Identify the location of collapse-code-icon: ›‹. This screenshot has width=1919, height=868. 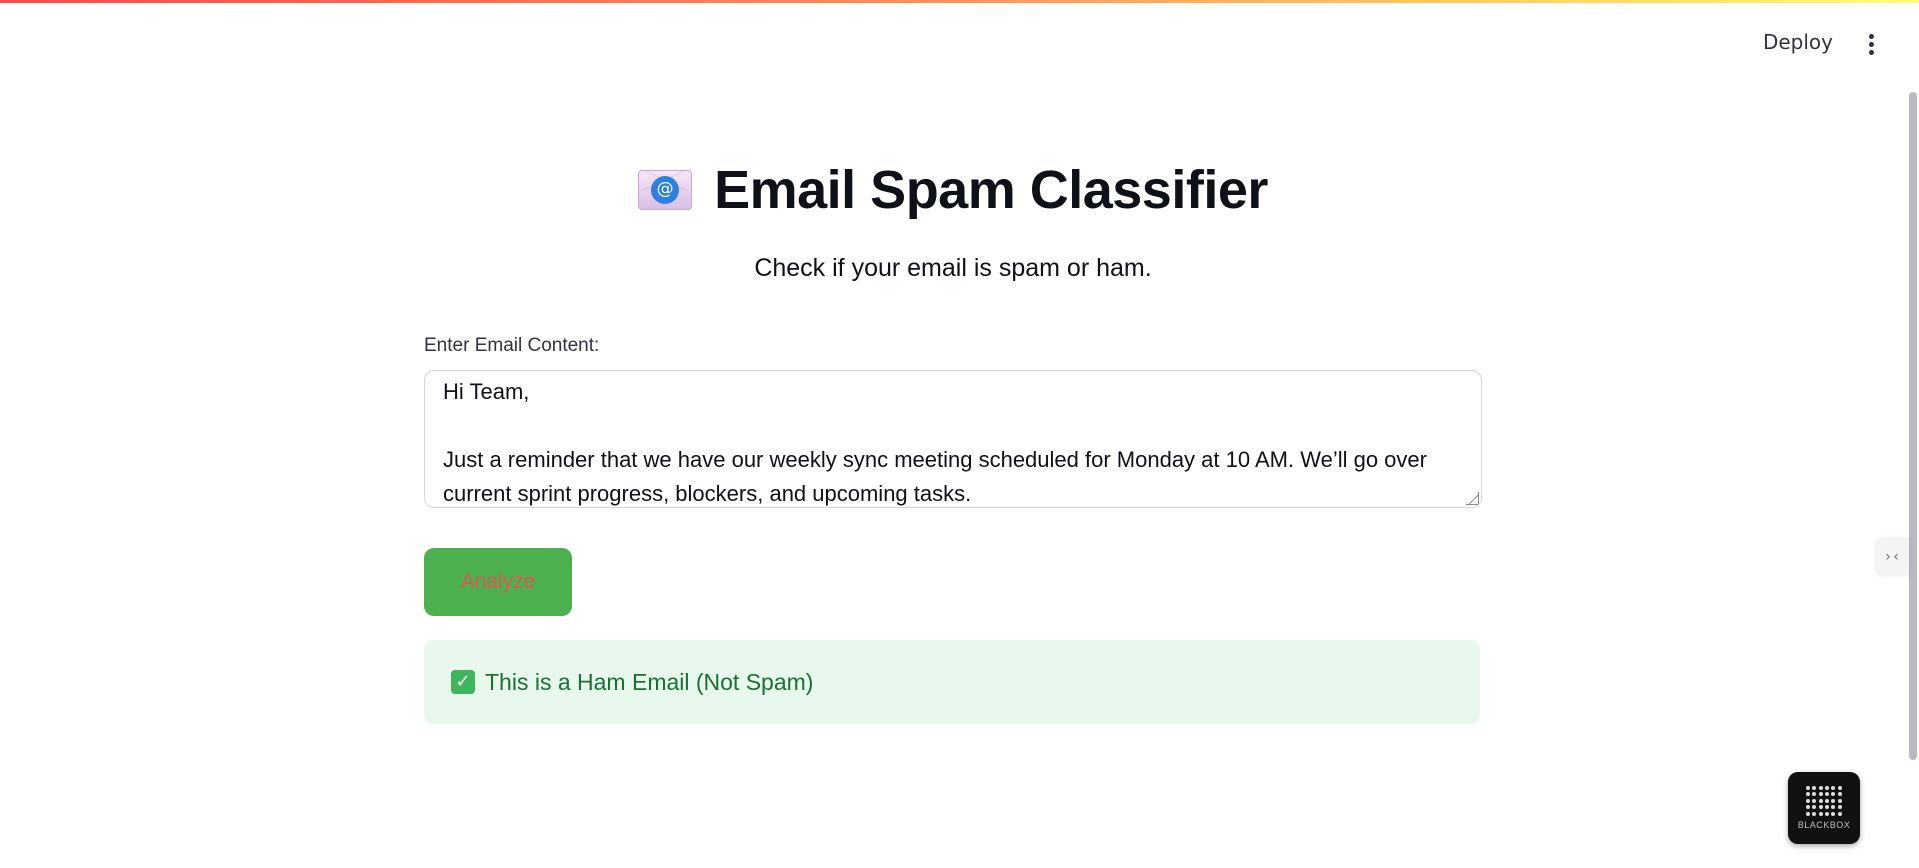
(1892, 557).